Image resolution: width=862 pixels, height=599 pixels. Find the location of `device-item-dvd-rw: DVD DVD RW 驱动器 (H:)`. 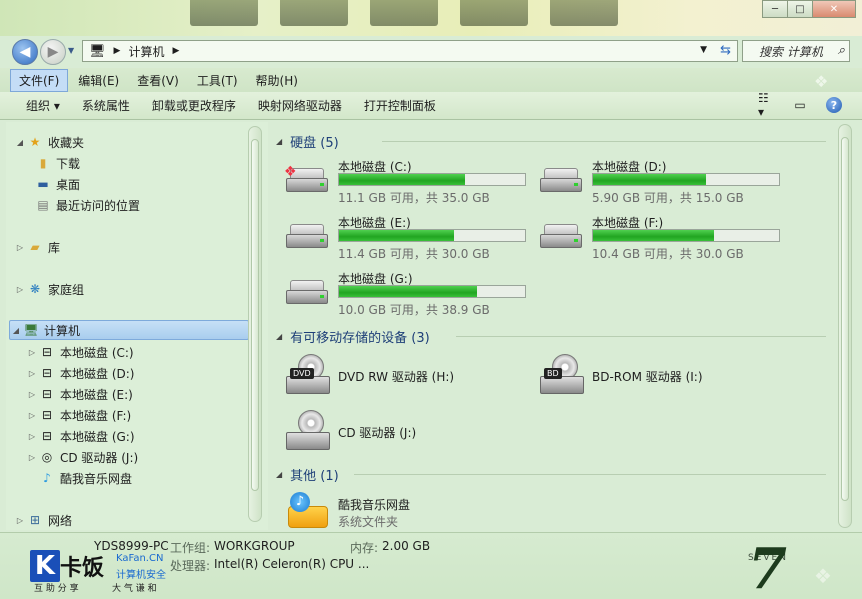

device-item-dvd-rw: DVD DVD RW 驱动器 (H:) is located at coordinates (409, 378).